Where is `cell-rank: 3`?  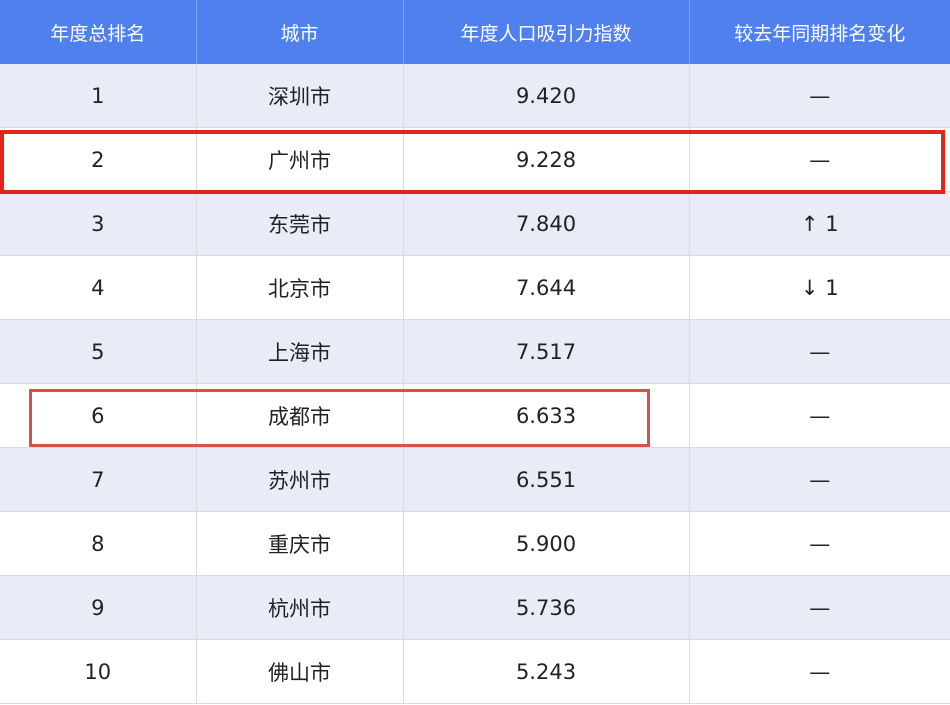 cell-rank: 3 is located at coordinates (98, 223).